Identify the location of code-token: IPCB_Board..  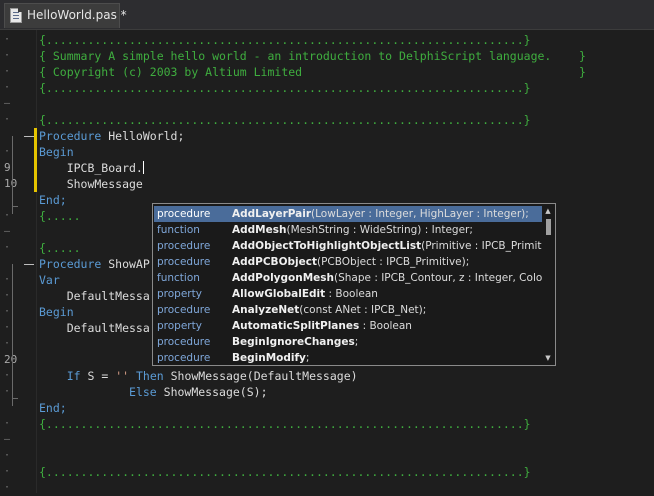
(91, 168).